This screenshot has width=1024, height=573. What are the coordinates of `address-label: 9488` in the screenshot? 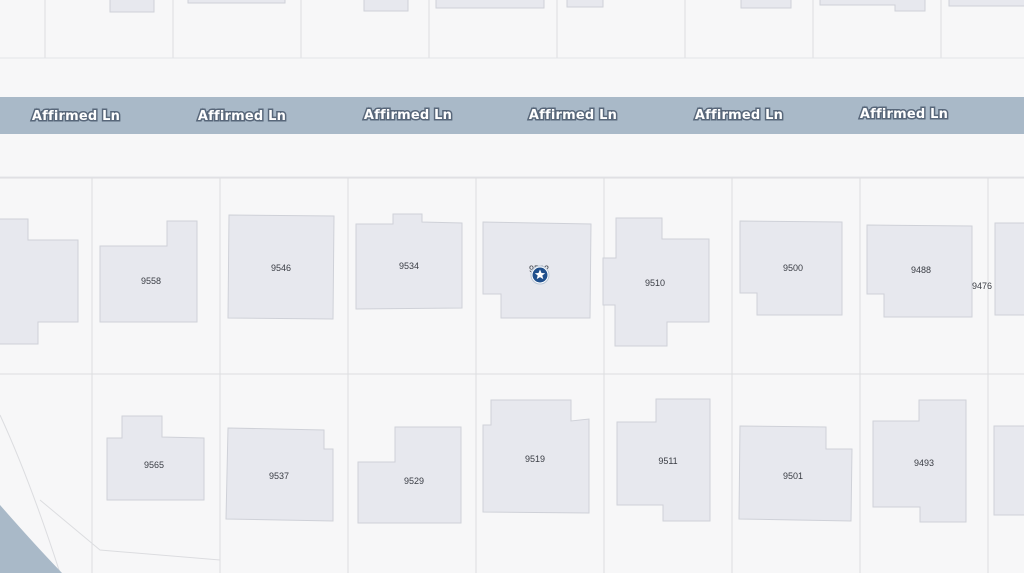 It's located at (921, 270).